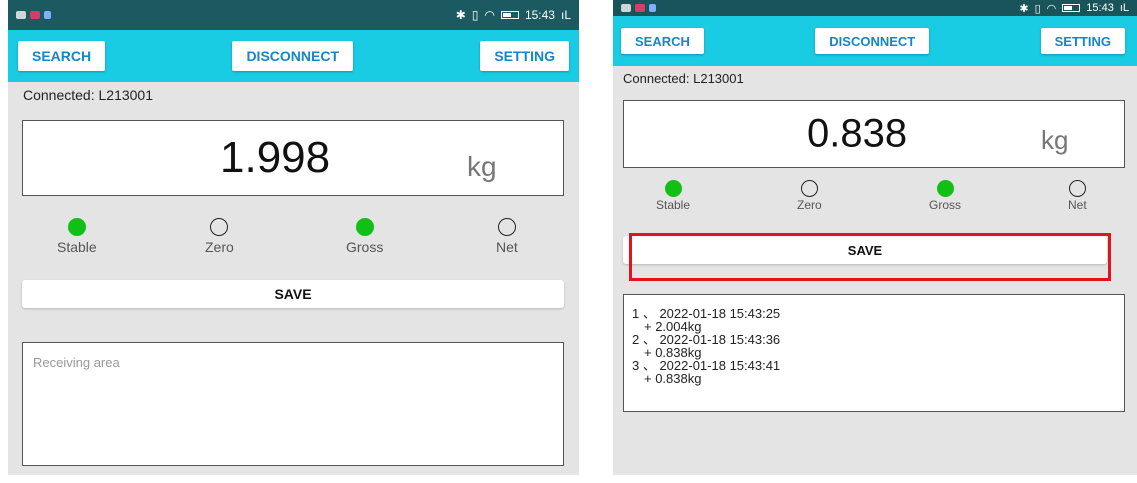  What do you see at coordinates (706, 339) in the screenshot?
I see `log-entry-time: 2 、 2022-01-18 15:43:36` at bounding box center [706, 339].